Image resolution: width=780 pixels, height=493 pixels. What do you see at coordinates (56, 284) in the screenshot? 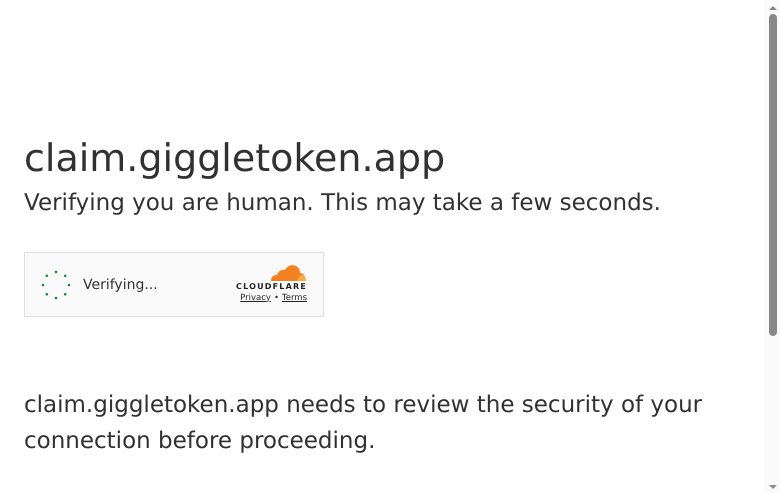
I see `spinner-icon` at bounding box center [56, 284].